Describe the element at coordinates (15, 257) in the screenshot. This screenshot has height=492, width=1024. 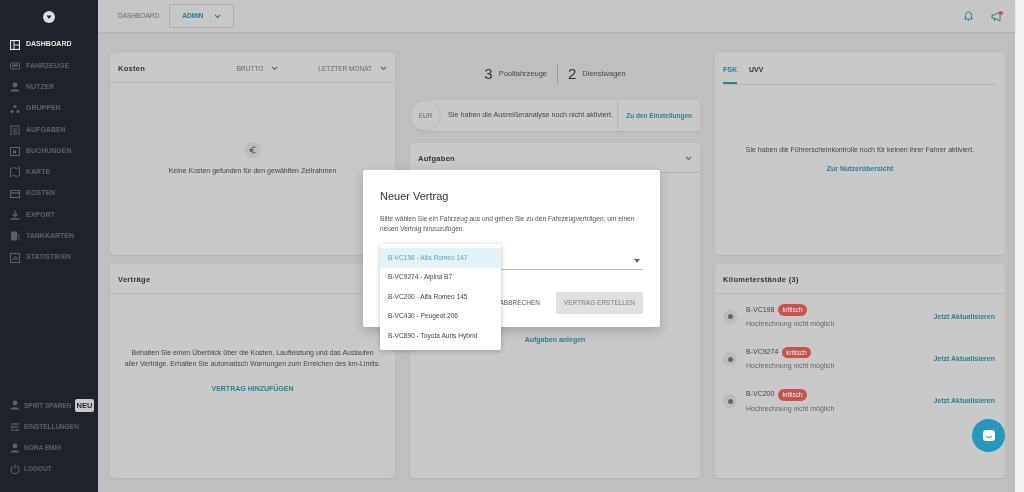
I see `chart-icon` at that location.